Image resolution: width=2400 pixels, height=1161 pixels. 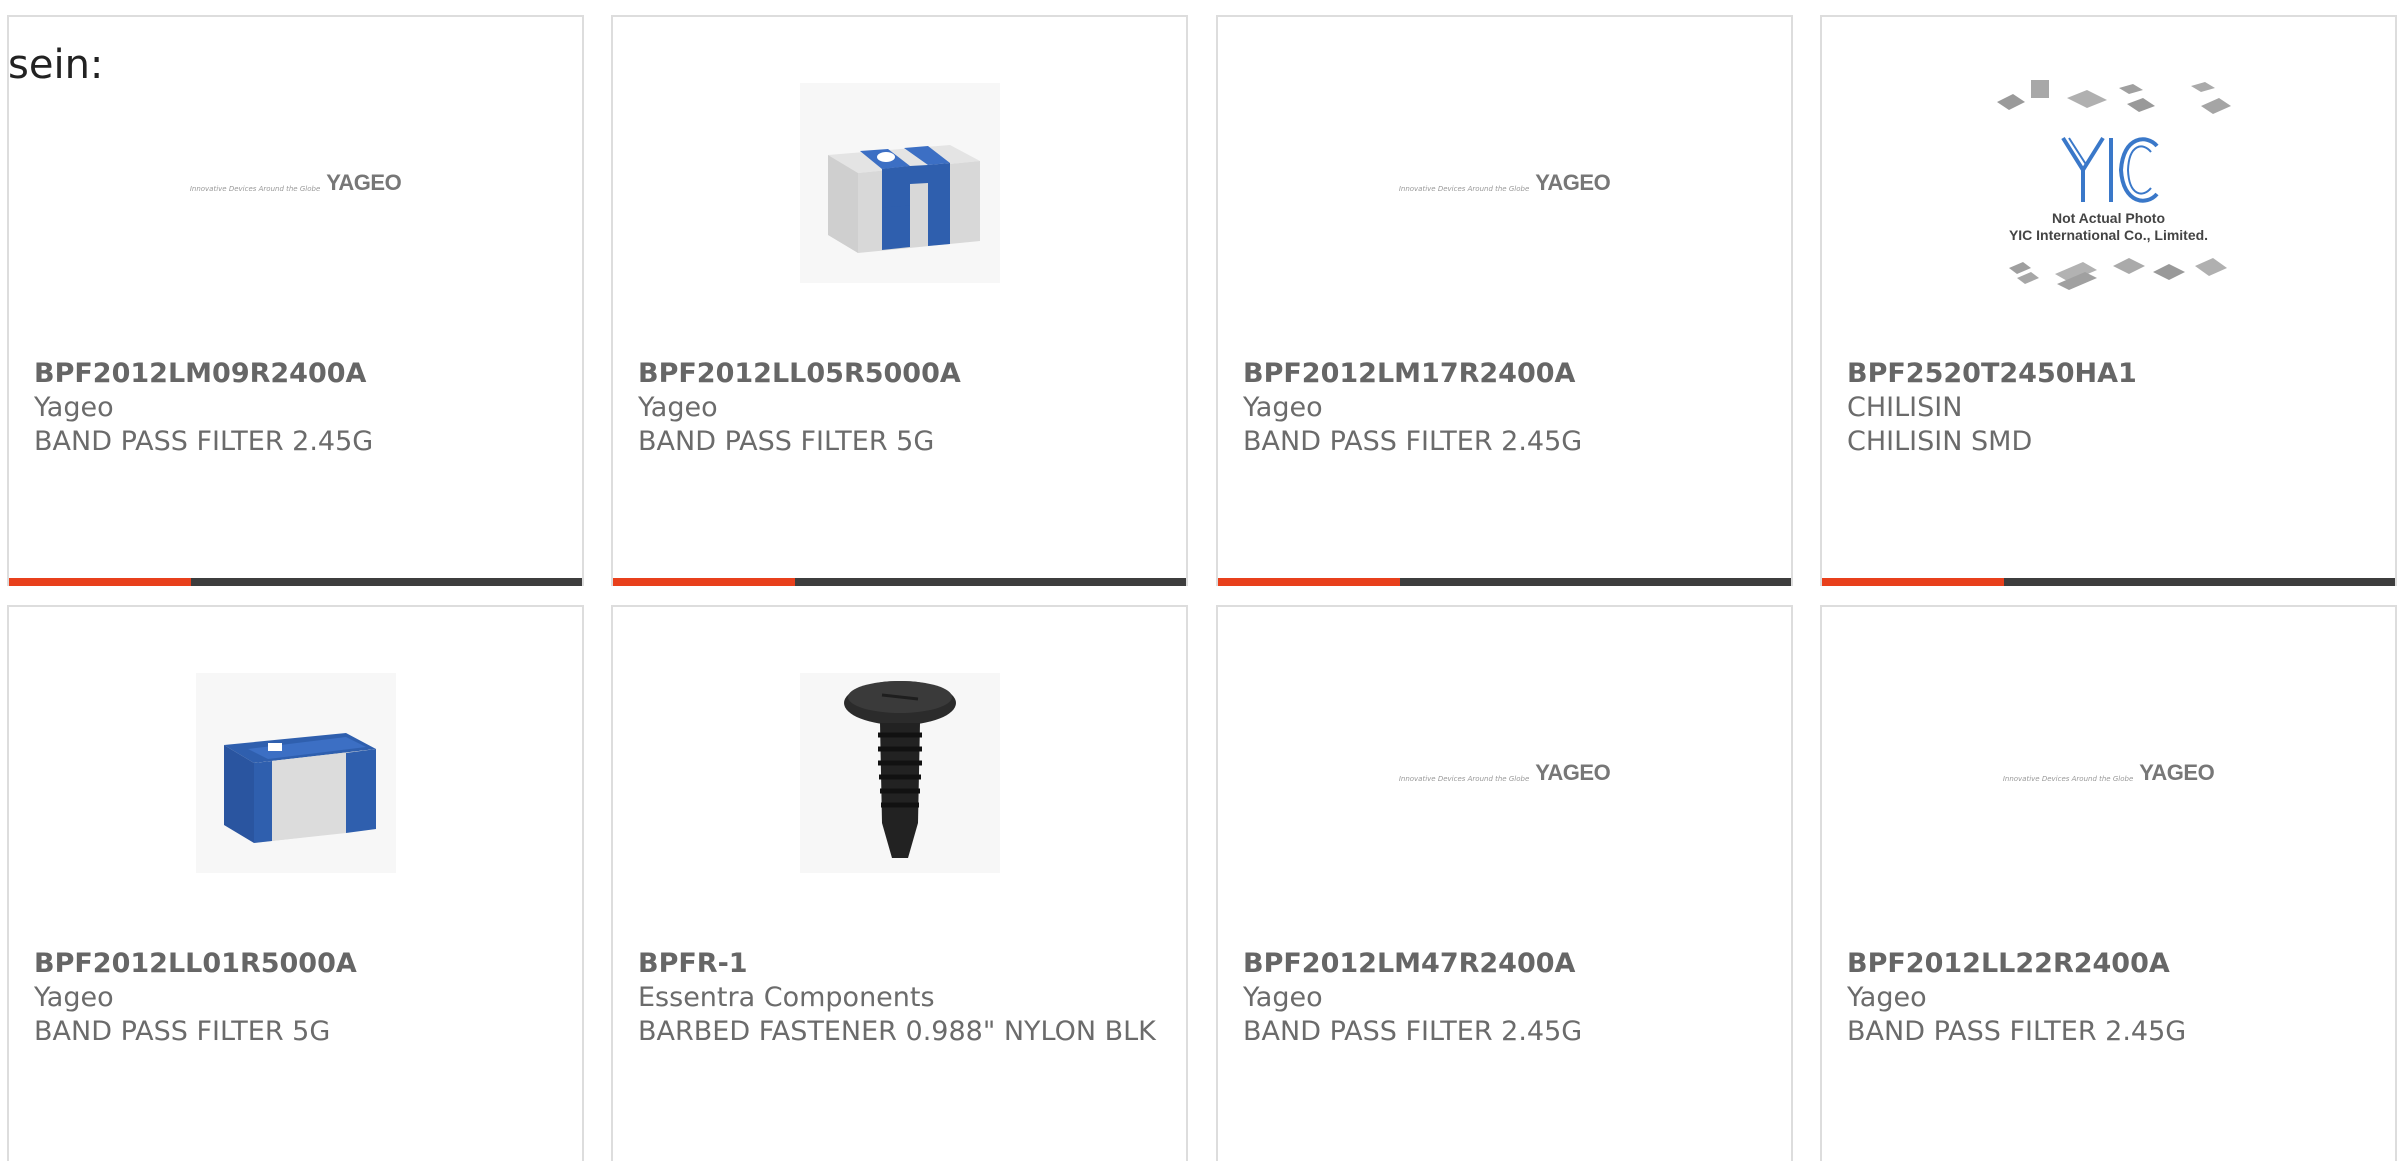 What do you see at coordinates (1507, 374) in the screenshot?
I see `part-number-link: BPF2012LM17R2400A` at bounding box center [1507, 374].